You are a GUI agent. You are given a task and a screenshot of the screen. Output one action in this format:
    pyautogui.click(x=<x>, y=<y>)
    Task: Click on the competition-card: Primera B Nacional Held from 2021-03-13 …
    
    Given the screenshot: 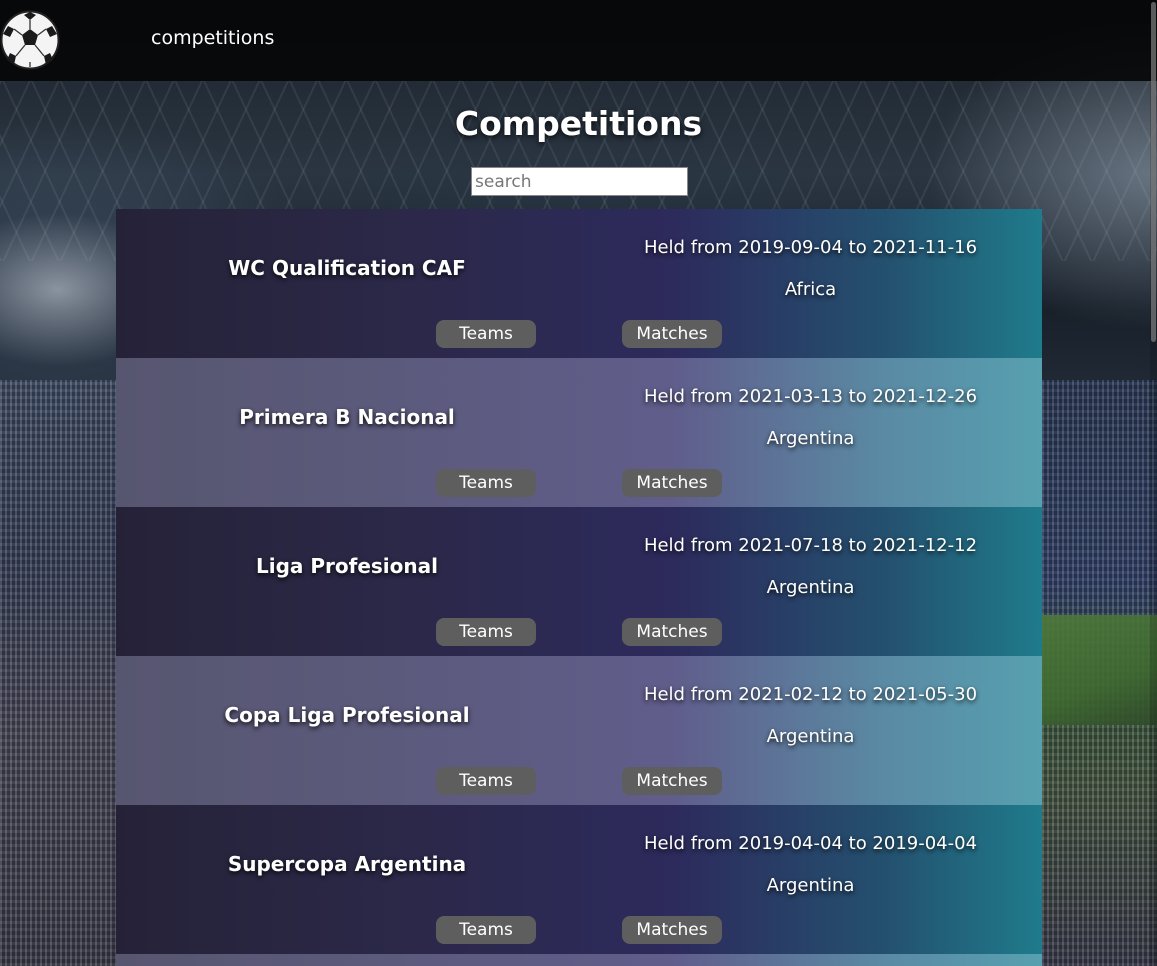 What is the action you would take?
    pyautogui.click(x=579, y=432)
    